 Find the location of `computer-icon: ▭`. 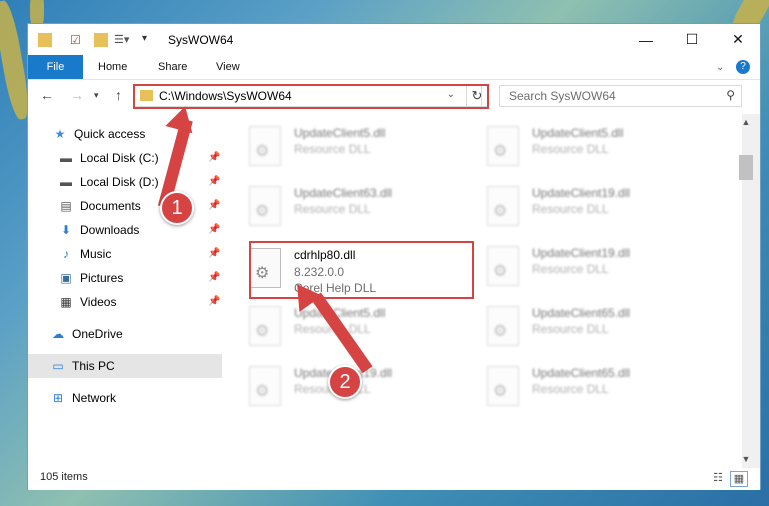

computer-icon: ▭ is located at coordinates (58, 366).